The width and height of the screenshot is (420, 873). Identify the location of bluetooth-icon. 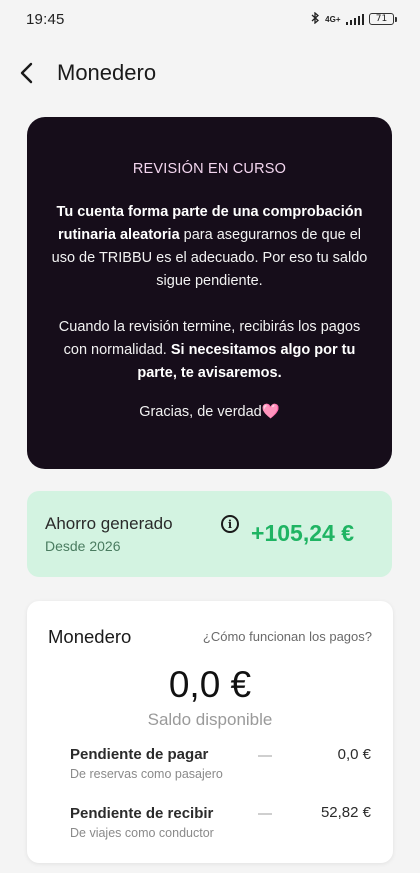
(315, 19).